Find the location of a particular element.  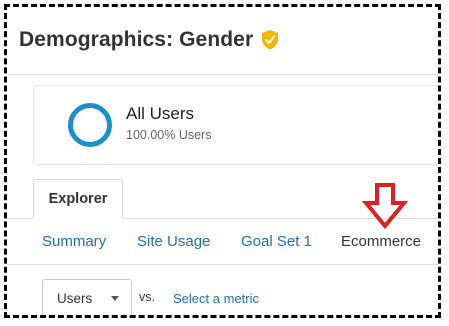

segment-name: All Users is located at coordinates (160, 113).